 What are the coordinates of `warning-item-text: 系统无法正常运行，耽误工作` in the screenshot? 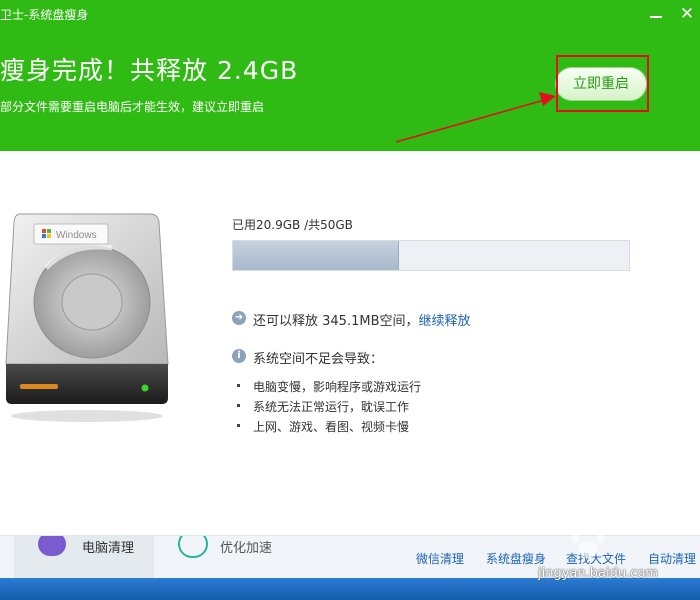 It's located at (331, 407).